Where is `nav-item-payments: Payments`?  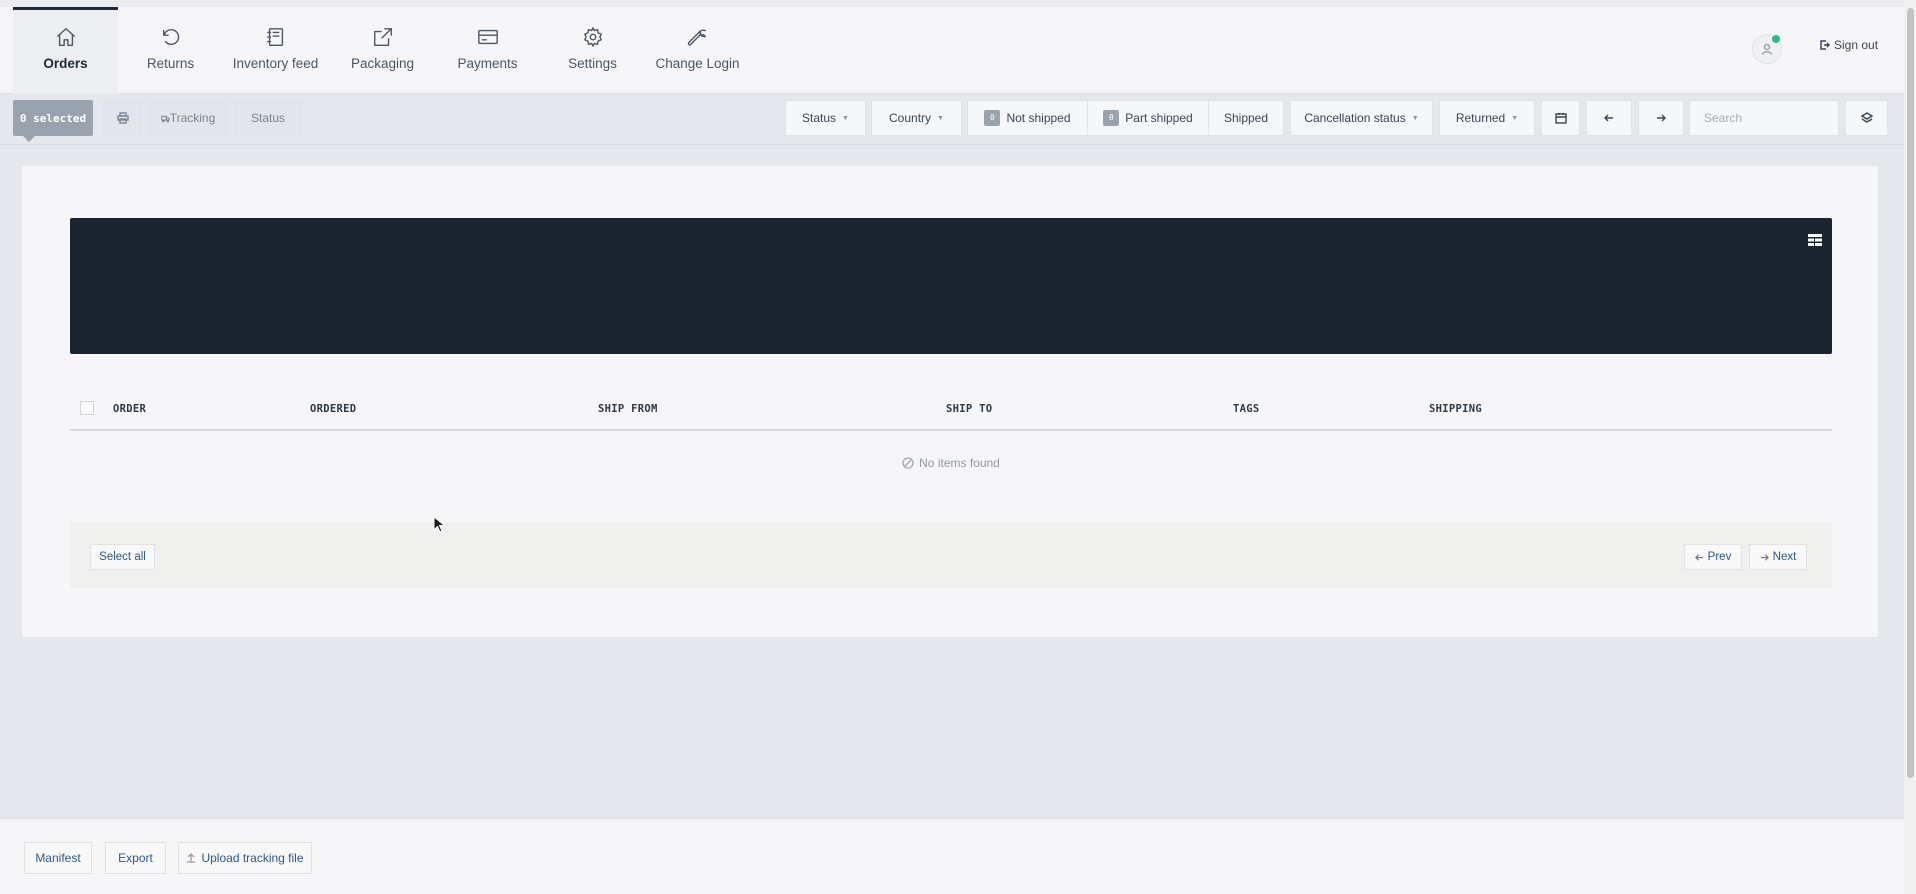
nav-item-payments: Payments is located at coordinates (487, 51).